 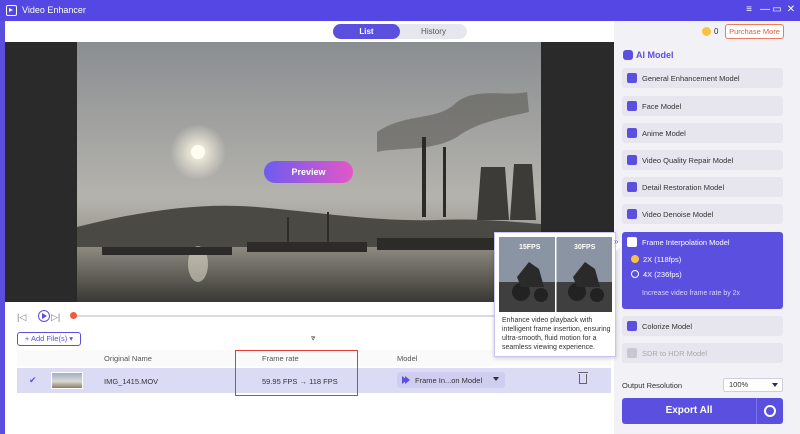 I want to click on tooltip-label-after: 30FPS, so click(x=585, y=247).